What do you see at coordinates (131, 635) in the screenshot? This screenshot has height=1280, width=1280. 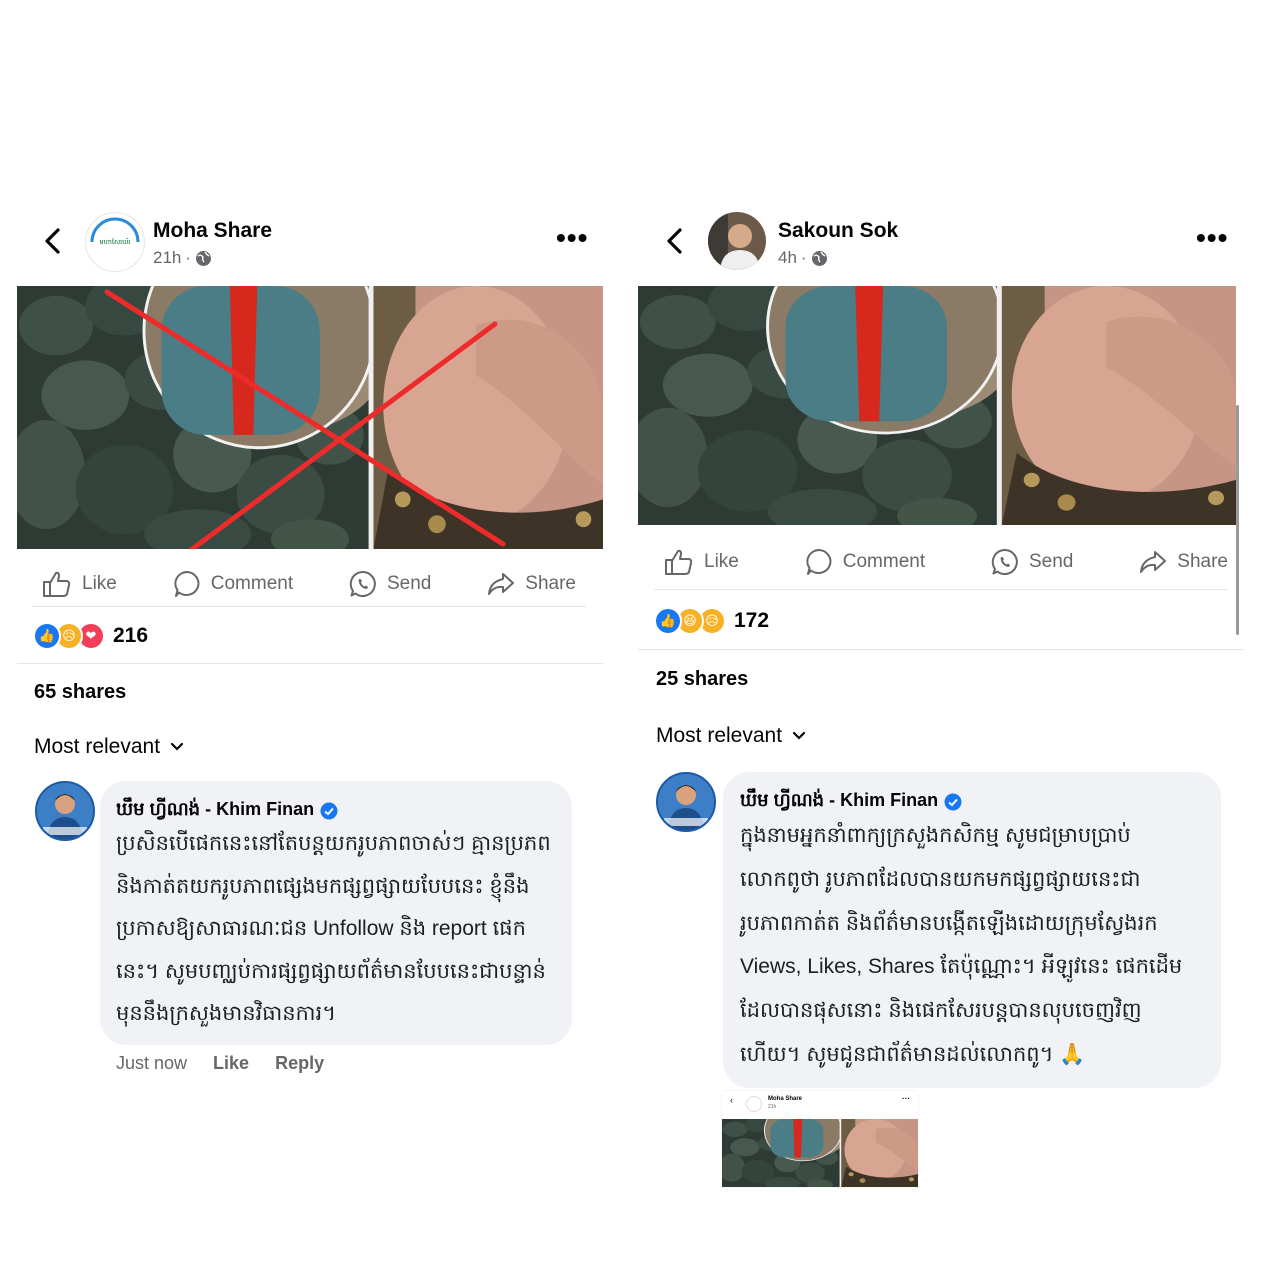 I see `reaction-count: 216` at bounding box center [131, 635].